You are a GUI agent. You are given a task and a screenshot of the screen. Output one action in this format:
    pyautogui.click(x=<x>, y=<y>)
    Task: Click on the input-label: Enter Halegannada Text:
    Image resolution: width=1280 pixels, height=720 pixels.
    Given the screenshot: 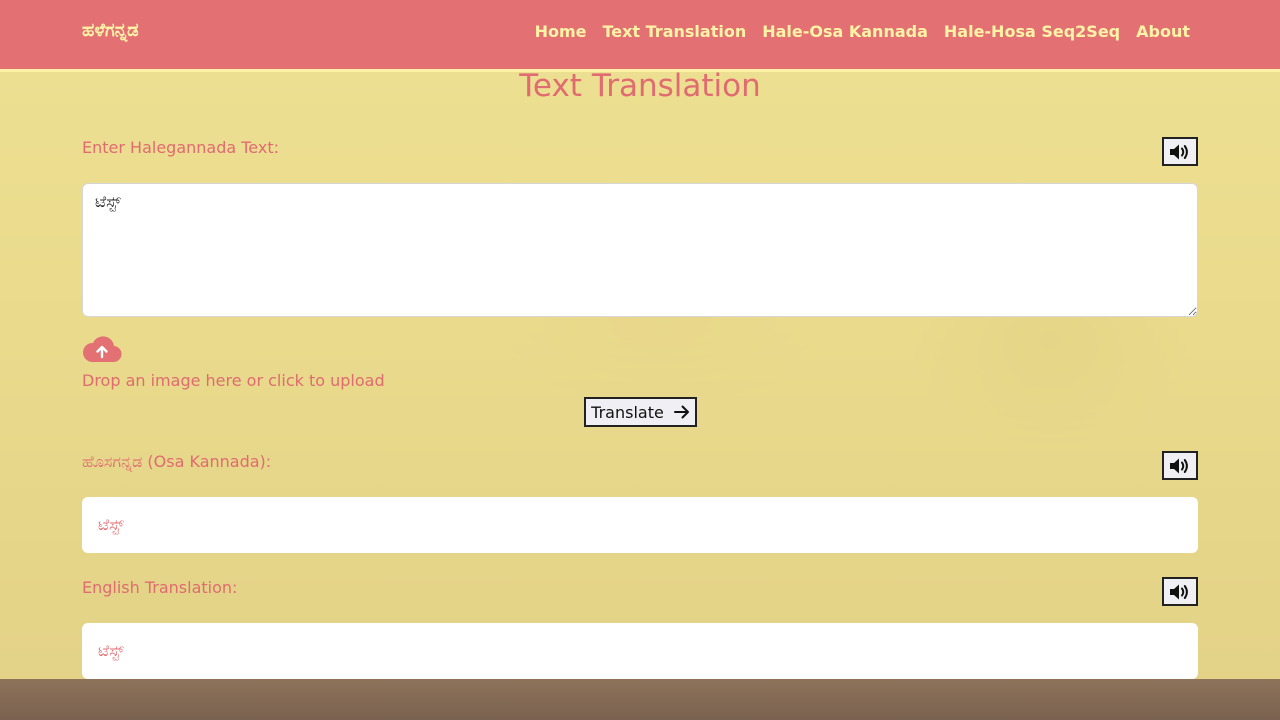 What is the action you would take?
    pyautogui.click(x=180, y=147)
    